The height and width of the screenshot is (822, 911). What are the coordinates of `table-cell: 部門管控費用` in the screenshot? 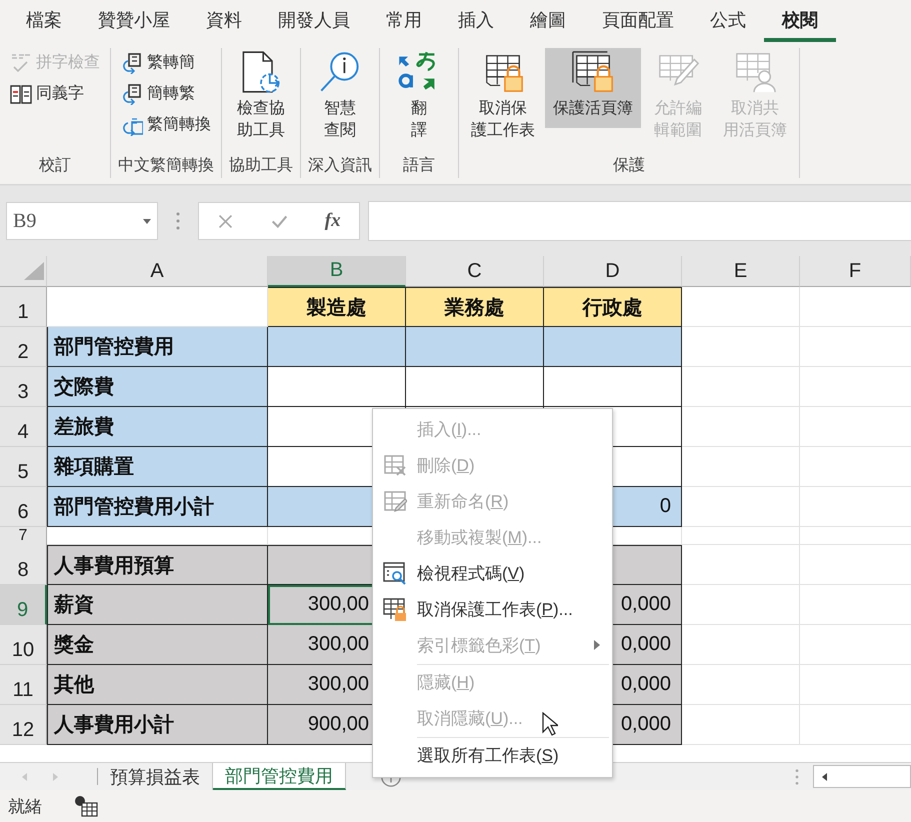 It's located at (157, 347).